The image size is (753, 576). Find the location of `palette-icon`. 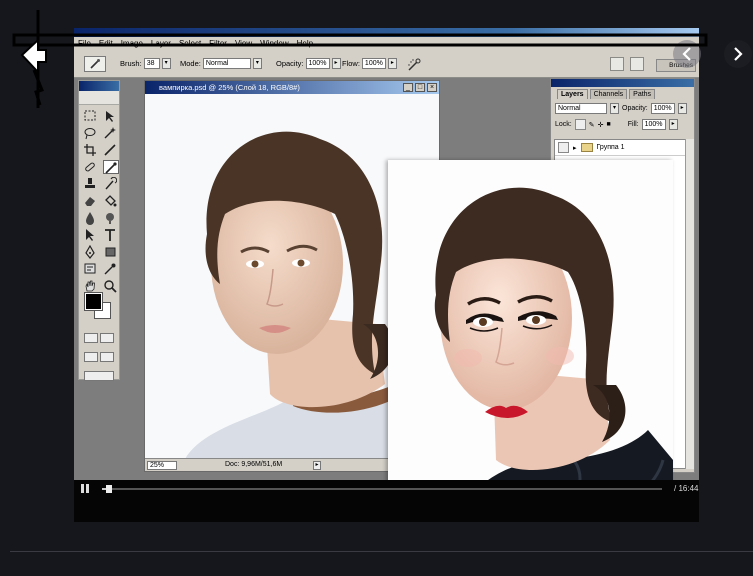

palette-icon is located at coordinates (637, 64).